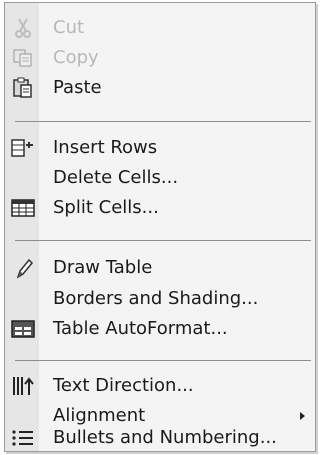 This screenshot has height=455, width=322. Describe the element at coordinates (160, 148) in the screenshot. I see `menu-item-insert-rows: Insert Rows` at that location.